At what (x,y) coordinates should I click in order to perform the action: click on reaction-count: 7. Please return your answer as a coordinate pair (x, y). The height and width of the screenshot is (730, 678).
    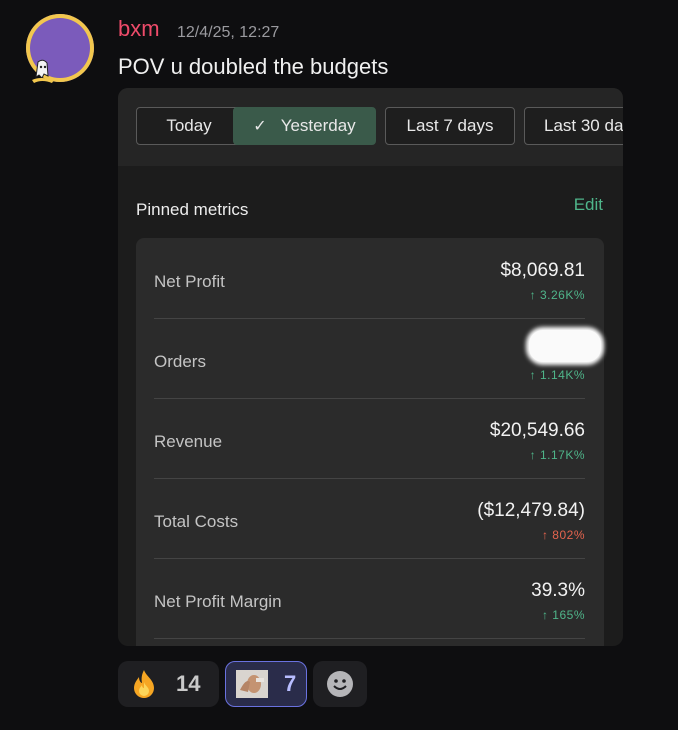
    Looking at the image, I should click on (290, 683).